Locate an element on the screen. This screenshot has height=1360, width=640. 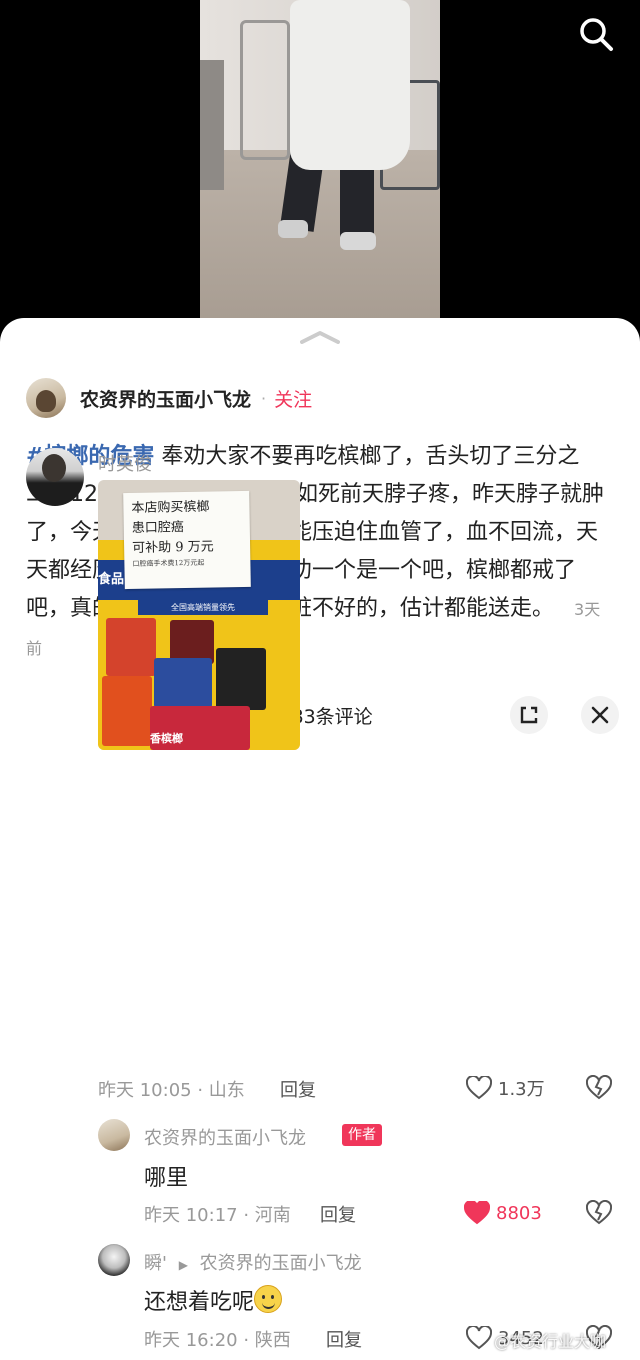
close-icon is located at coordinates (600, 715).